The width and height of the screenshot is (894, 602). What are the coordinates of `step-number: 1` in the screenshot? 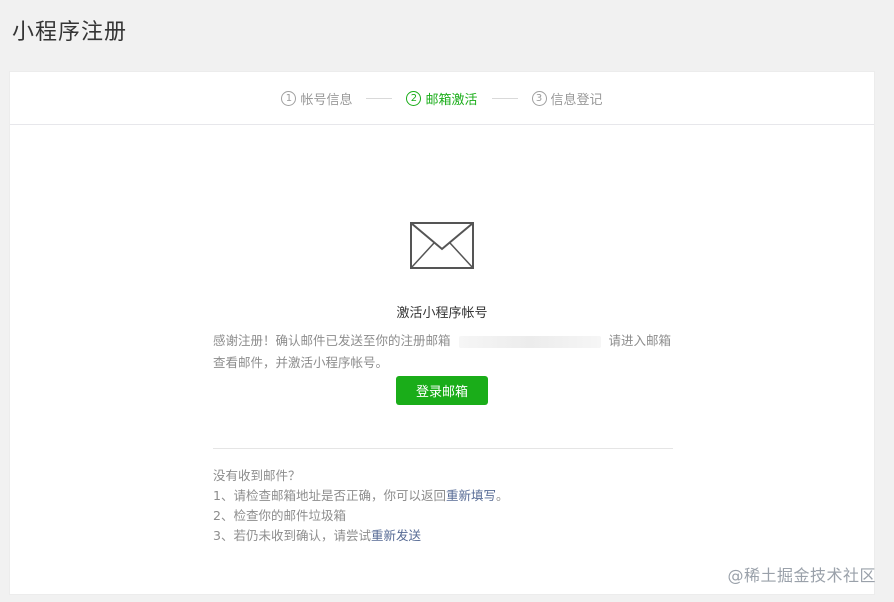 It's located at (289, 98).